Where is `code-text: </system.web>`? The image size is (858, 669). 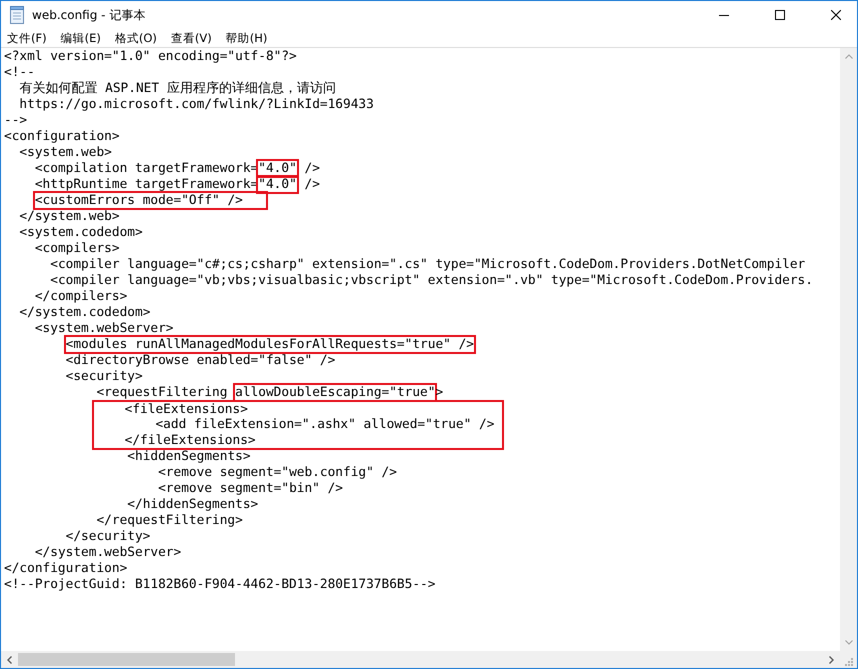 code-text: </system.web> is located at coordinates (69, 217).